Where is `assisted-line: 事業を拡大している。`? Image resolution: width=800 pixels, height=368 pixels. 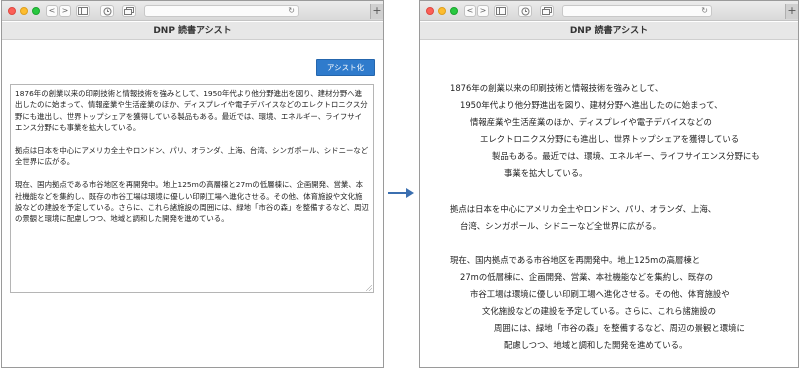 assisted-line: 事業を拡大している。 is located at coordinates (546, 173).